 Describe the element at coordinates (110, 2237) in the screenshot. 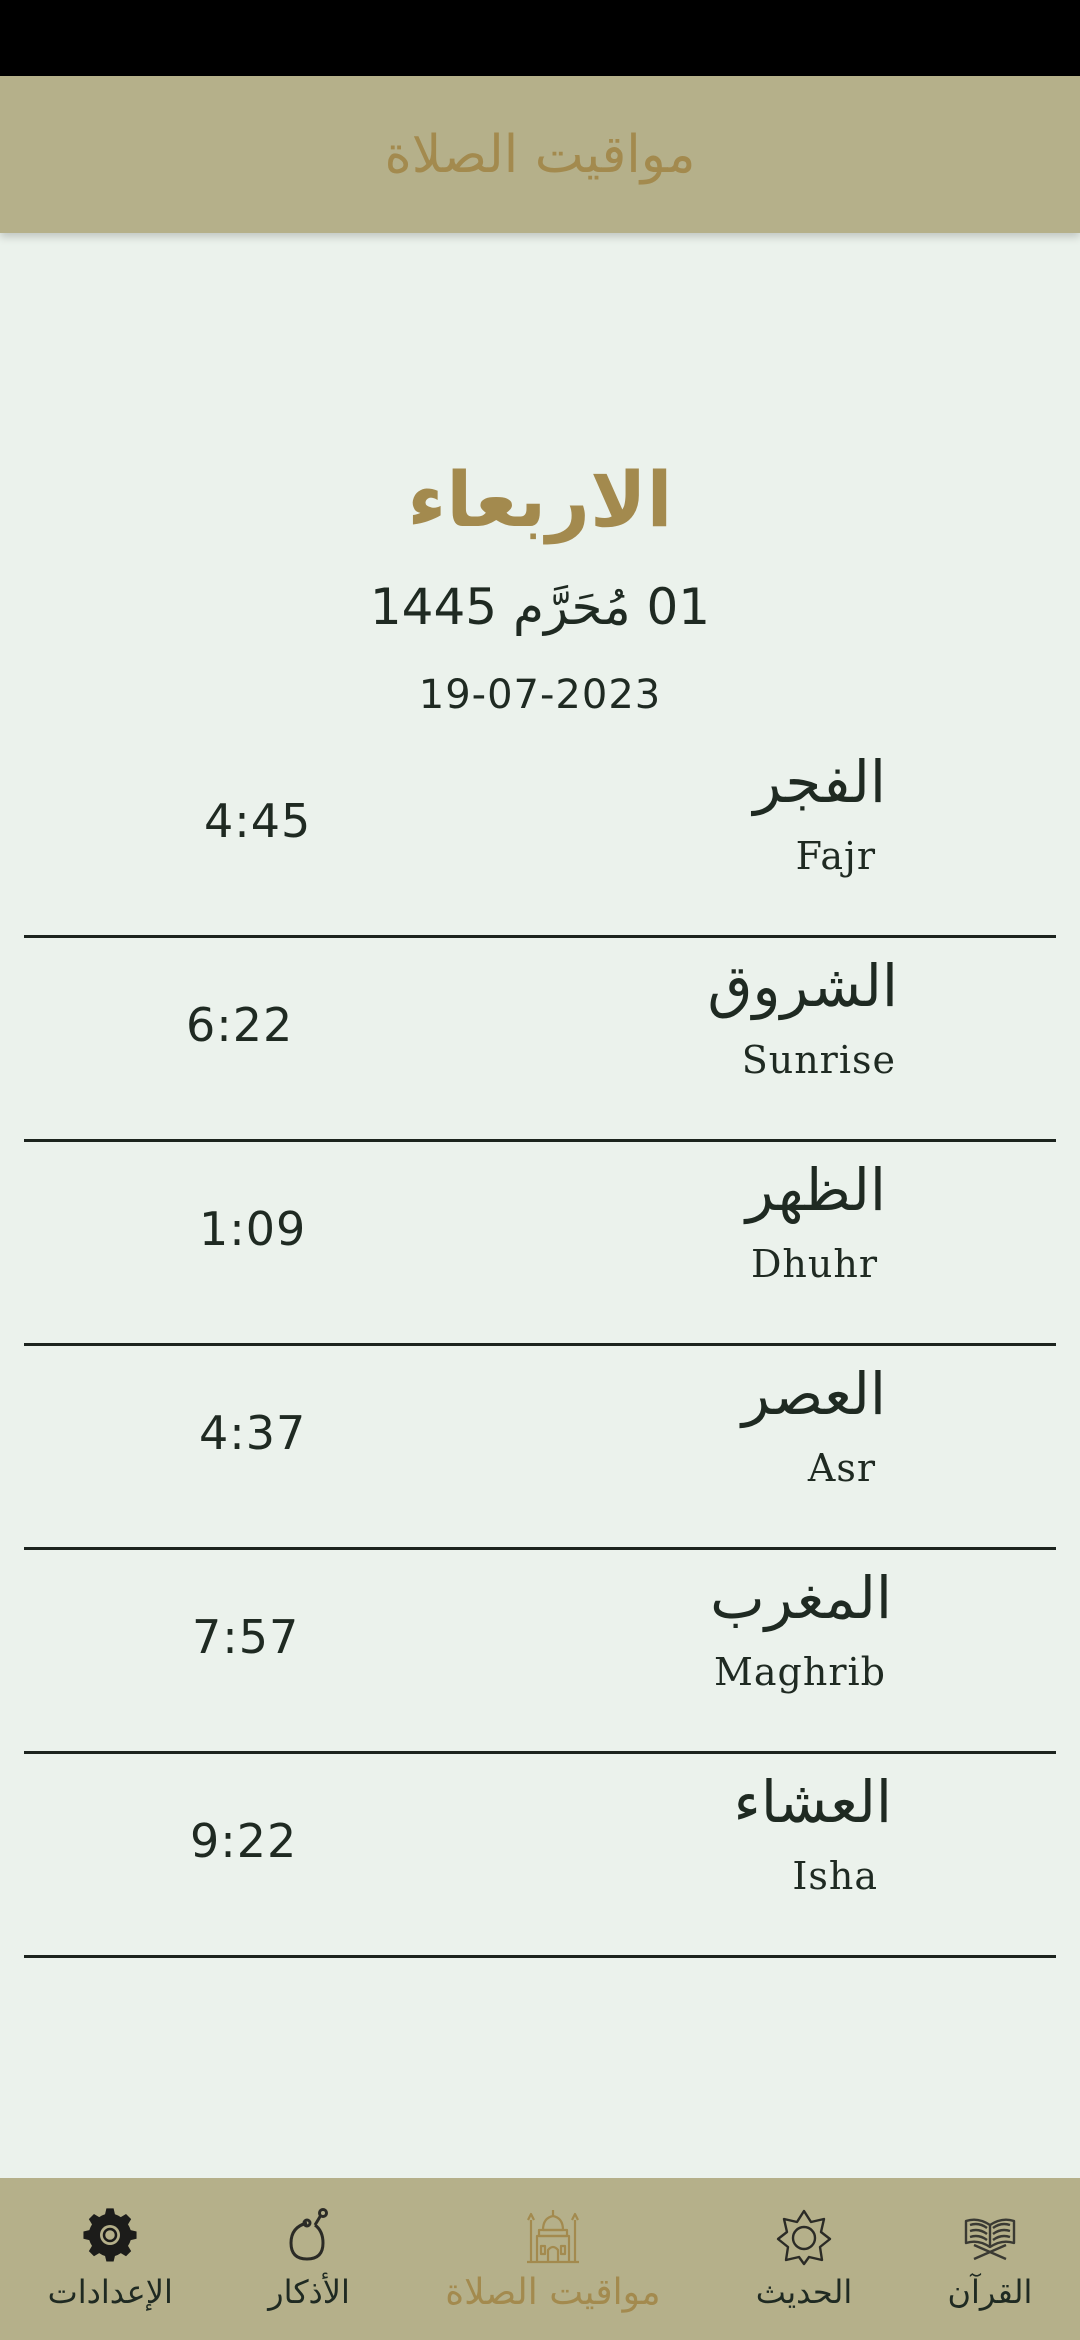

I see `gear-icon` at that location.